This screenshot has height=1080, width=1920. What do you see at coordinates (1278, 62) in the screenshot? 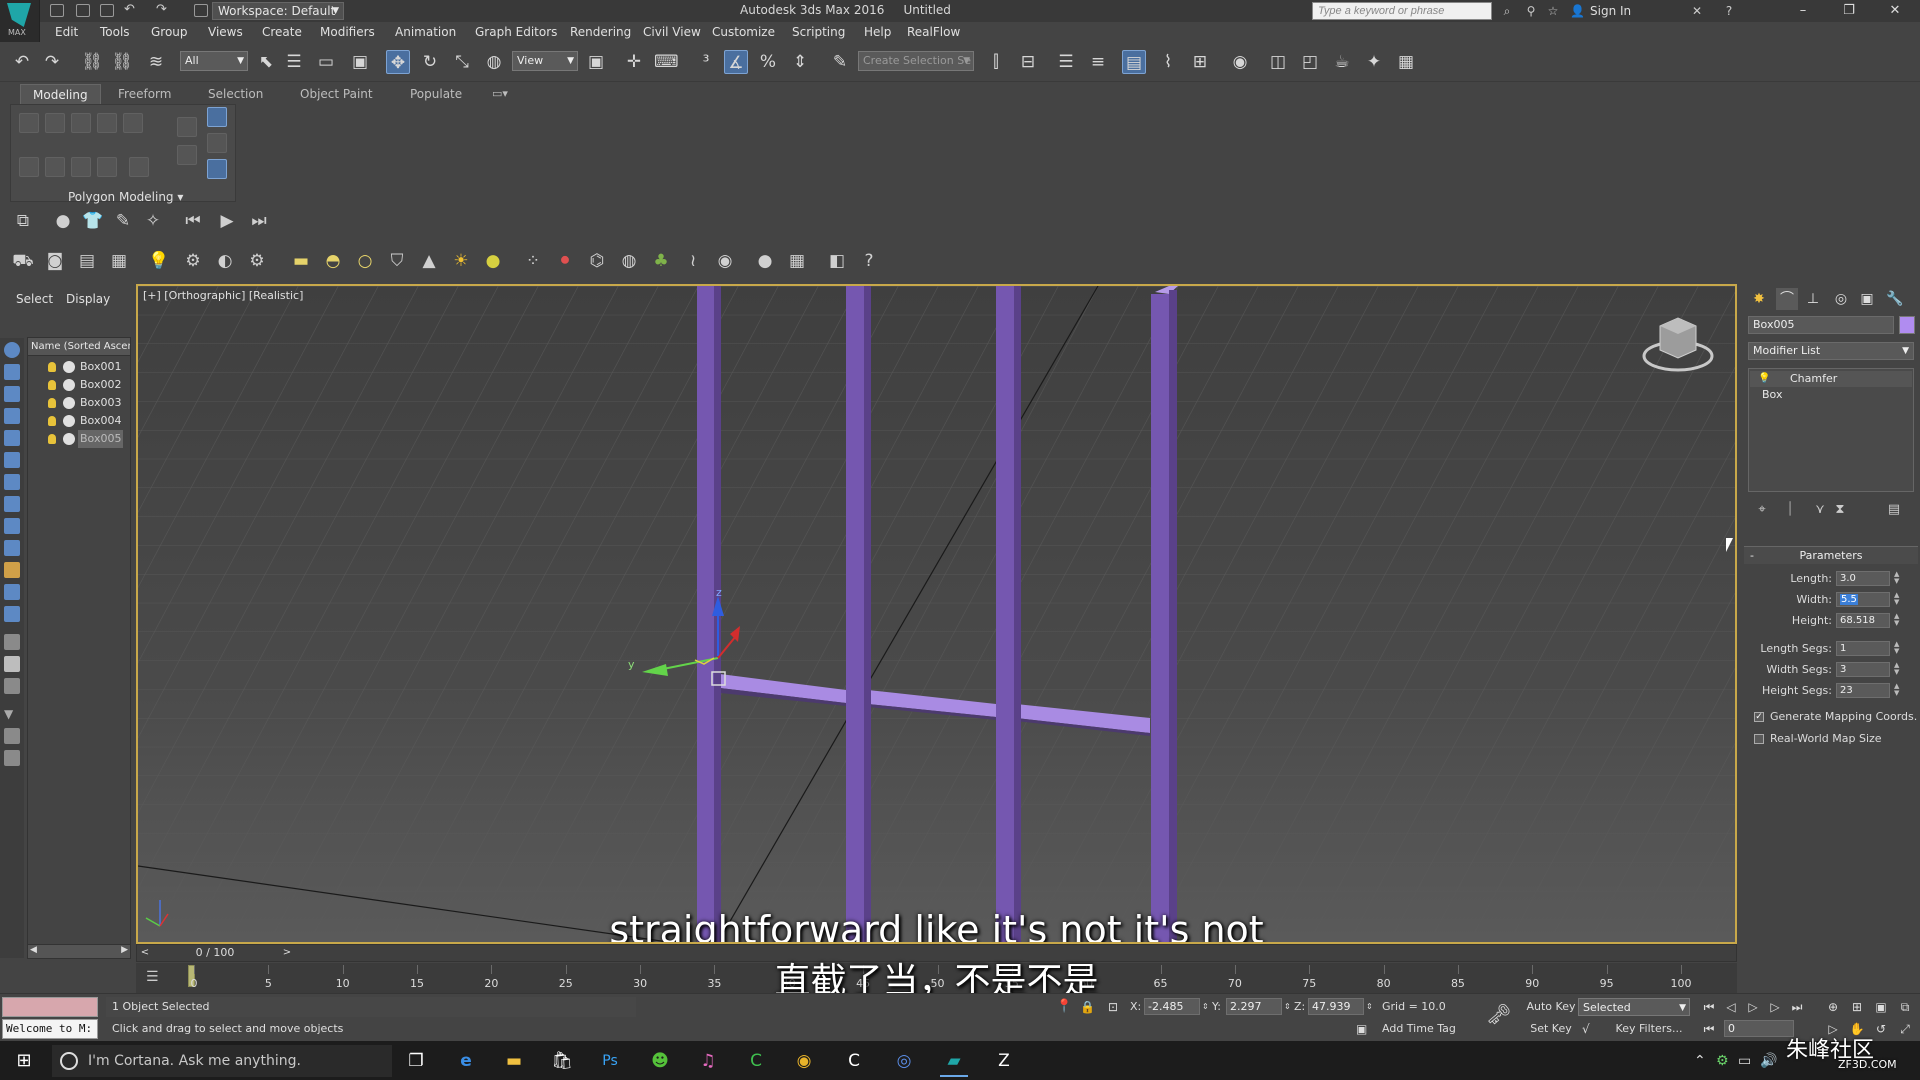
I see `render-setup-icon: ◫` at bounding box center [1278, 62].